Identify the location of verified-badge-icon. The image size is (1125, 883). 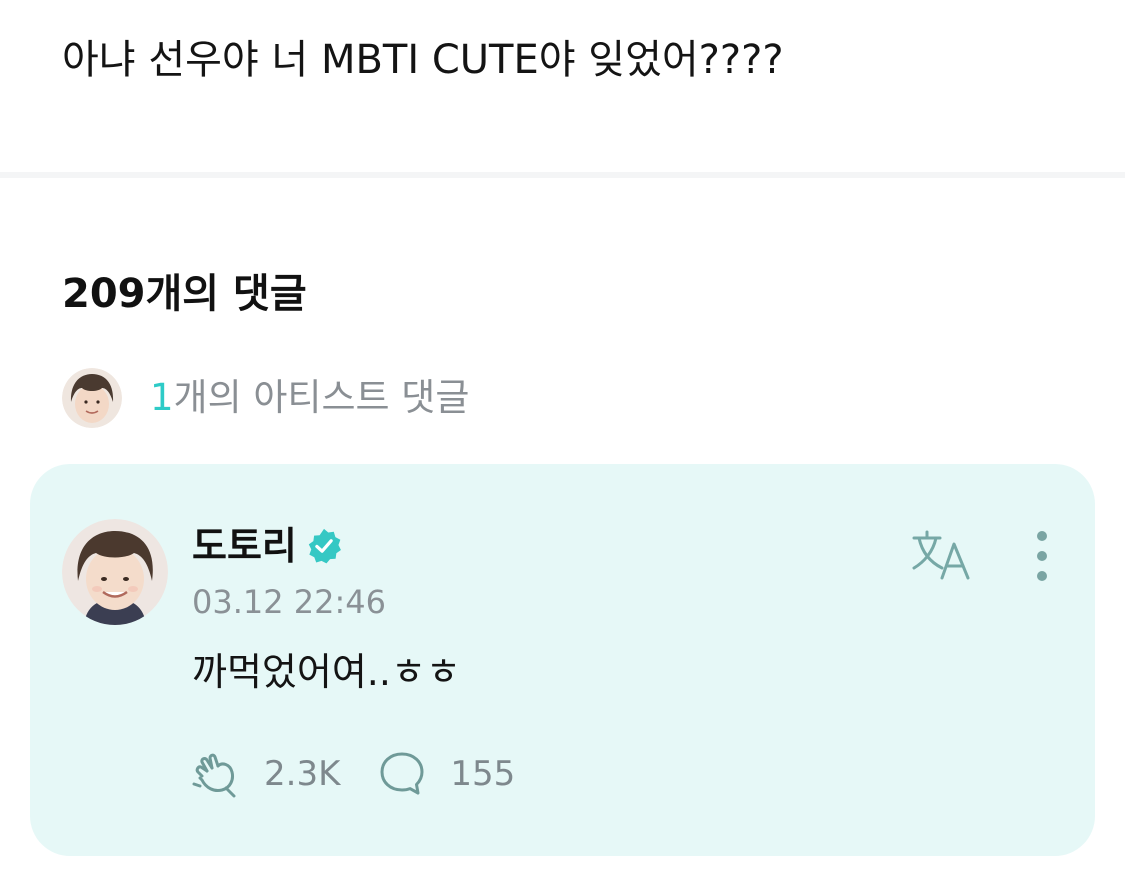
(324, 546).